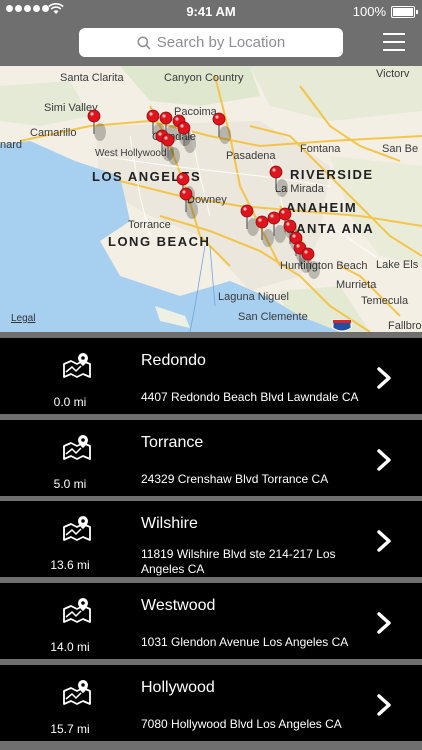  I want to click on hamburger-menu-icon, so click(394, 42).